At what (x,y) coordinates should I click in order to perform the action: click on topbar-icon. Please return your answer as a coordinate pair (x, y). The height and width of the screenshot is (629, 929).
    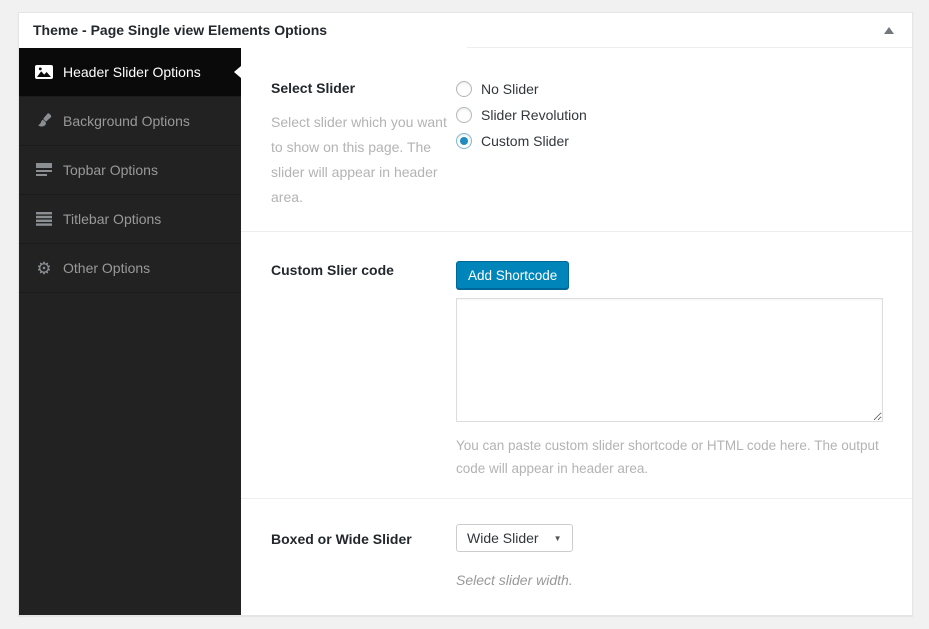
    Looking at the image, I should click on (44, 170).